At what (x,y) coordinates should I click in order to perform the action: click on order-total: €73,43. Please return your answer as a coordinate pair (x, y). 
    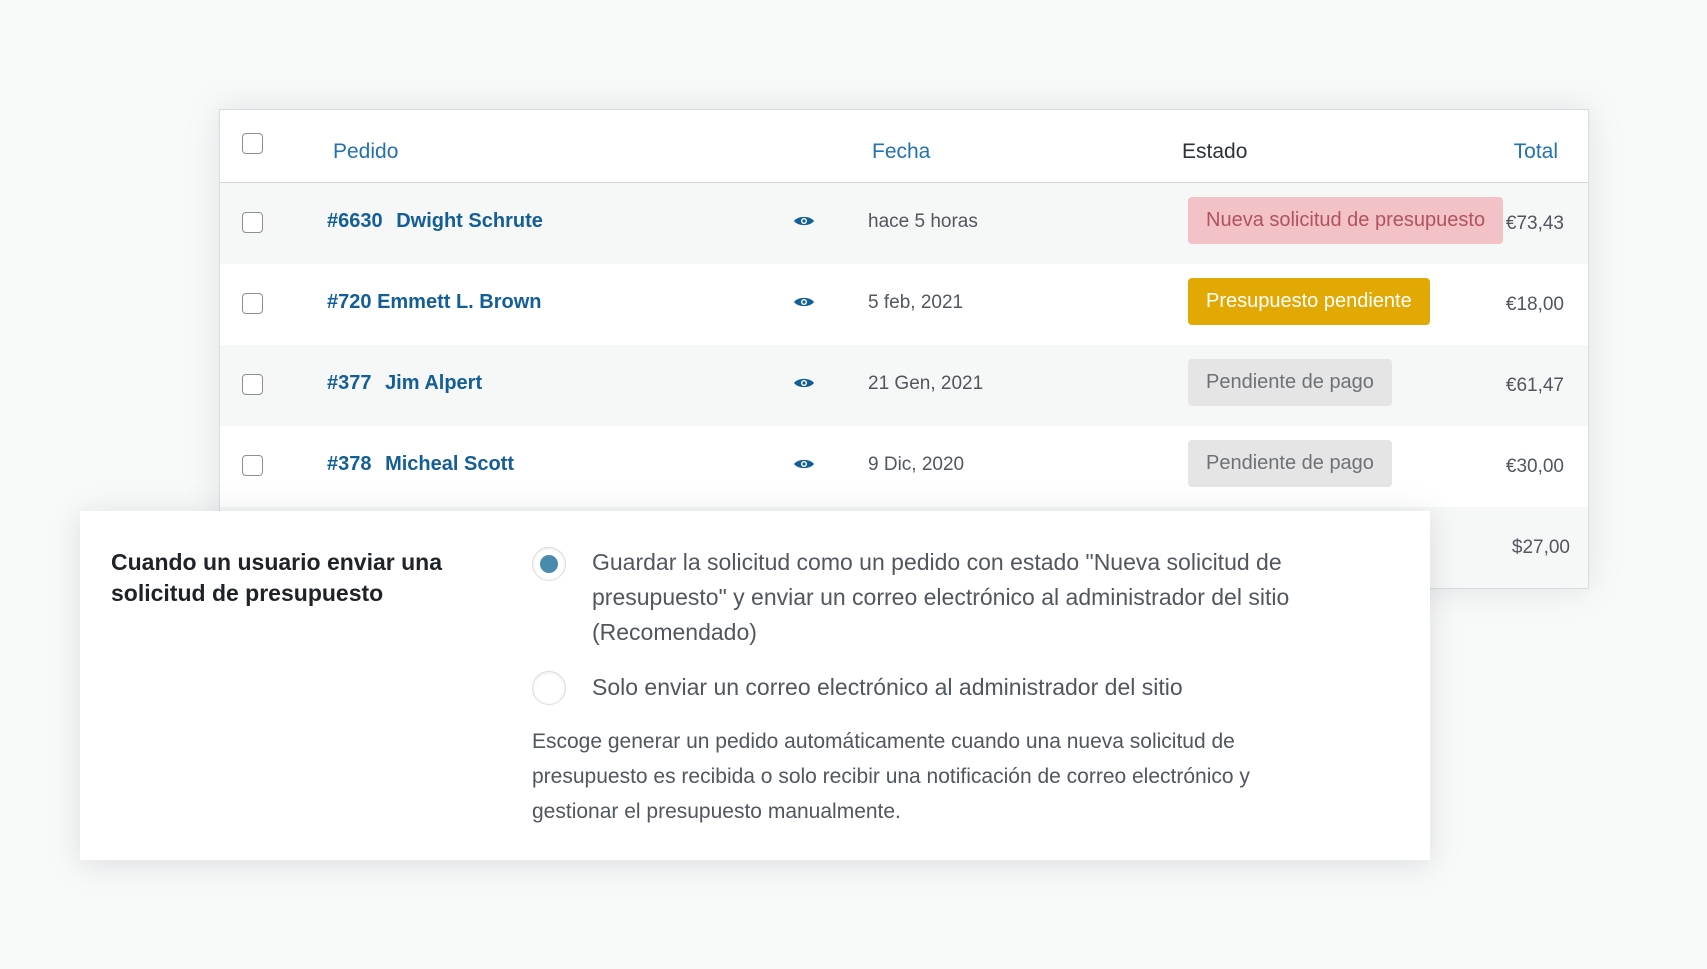
    Looking at the image, I should click on (1534, 223).